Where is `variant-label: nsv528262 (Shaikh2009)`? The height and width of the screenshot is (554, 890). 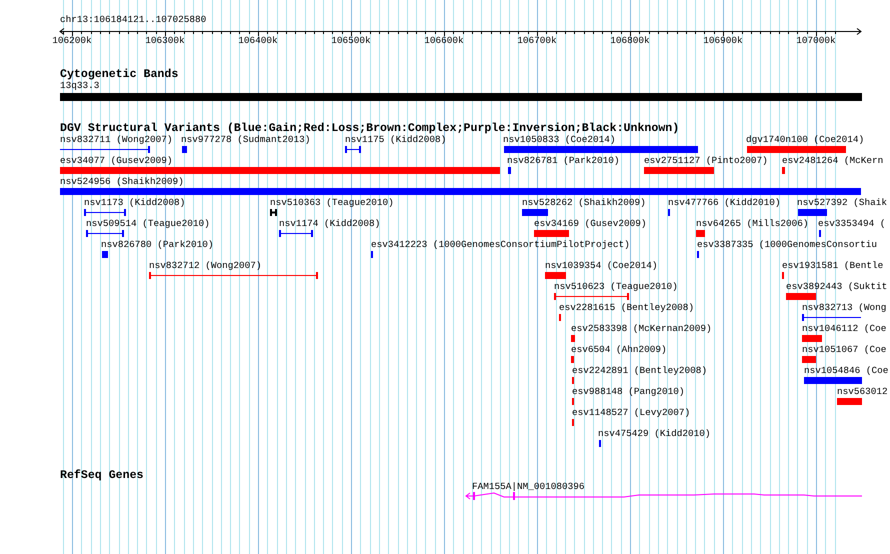 variant-label: nsv528262 (Shaikh2009) is located at coordinates (584, 203).